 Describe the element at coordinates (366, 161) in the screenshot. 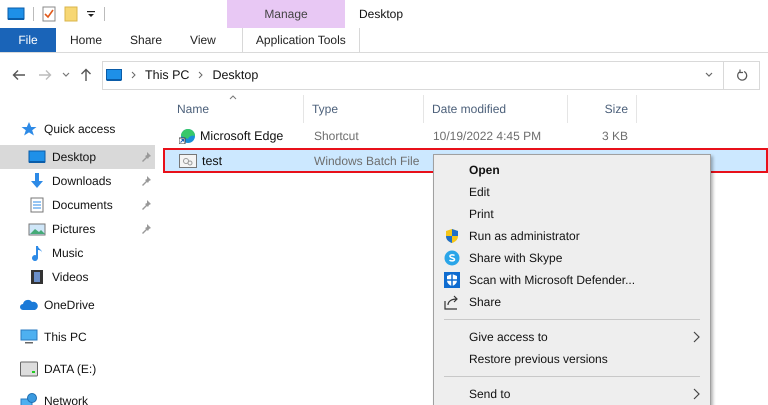

I see `table-cell-text: Windows Batch File` at that location.